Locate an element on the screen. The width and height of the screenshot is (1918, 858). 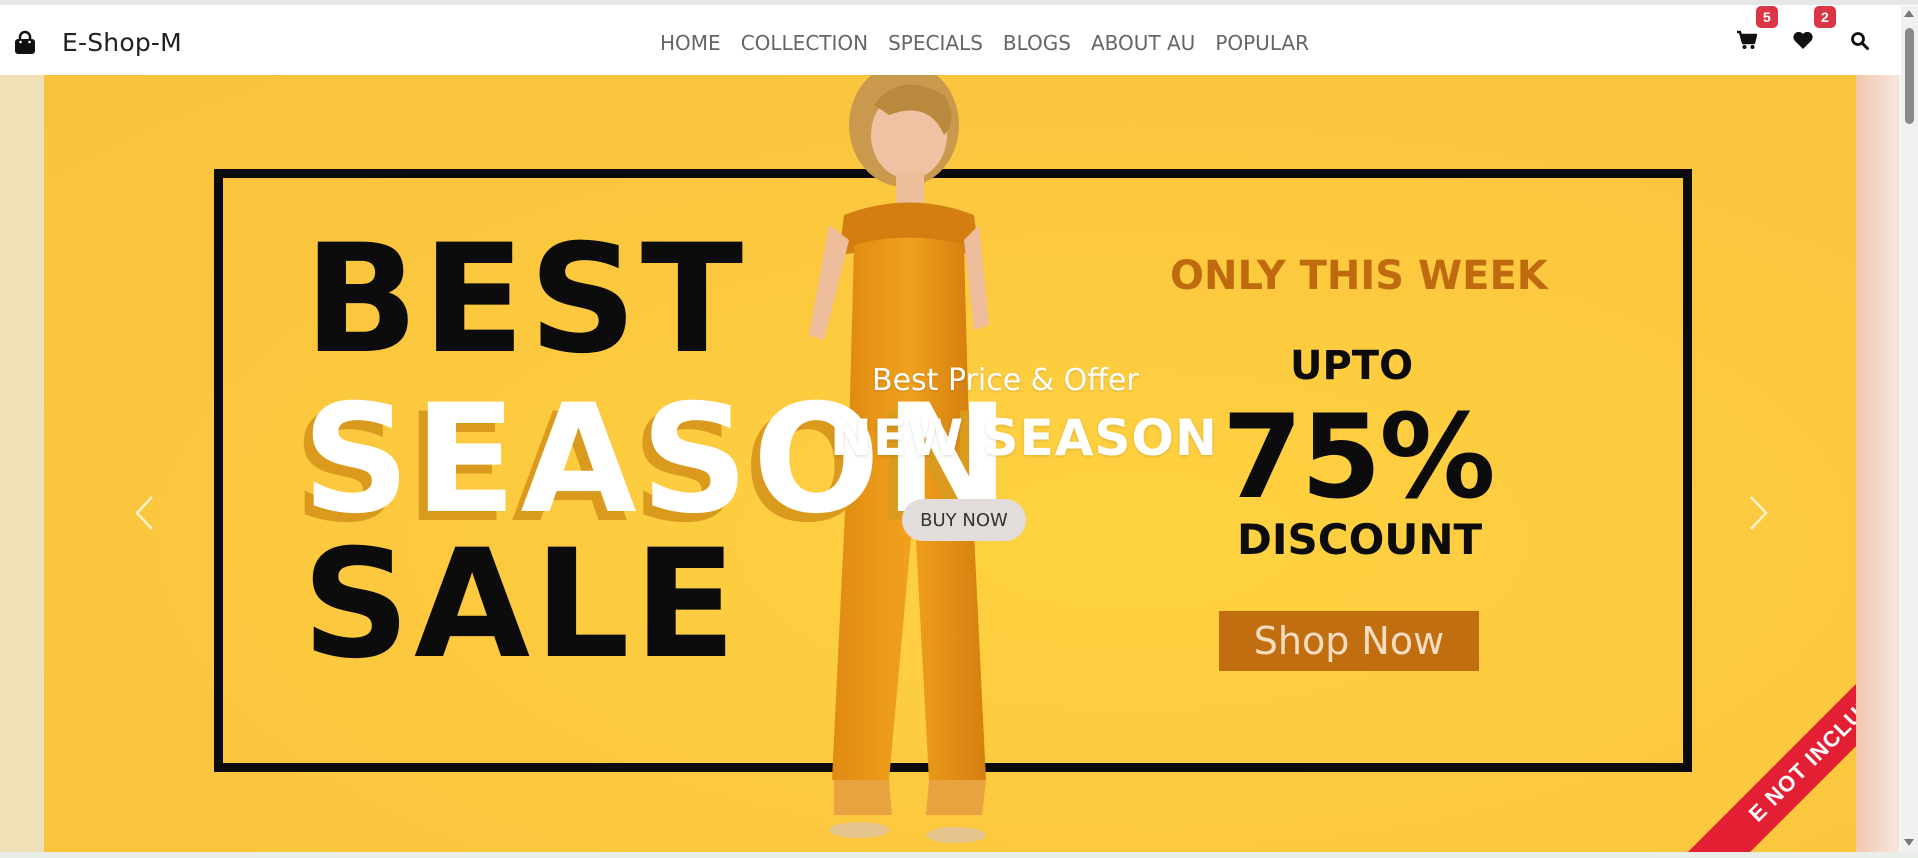
cart-button is located at coordinates (1747, 42).